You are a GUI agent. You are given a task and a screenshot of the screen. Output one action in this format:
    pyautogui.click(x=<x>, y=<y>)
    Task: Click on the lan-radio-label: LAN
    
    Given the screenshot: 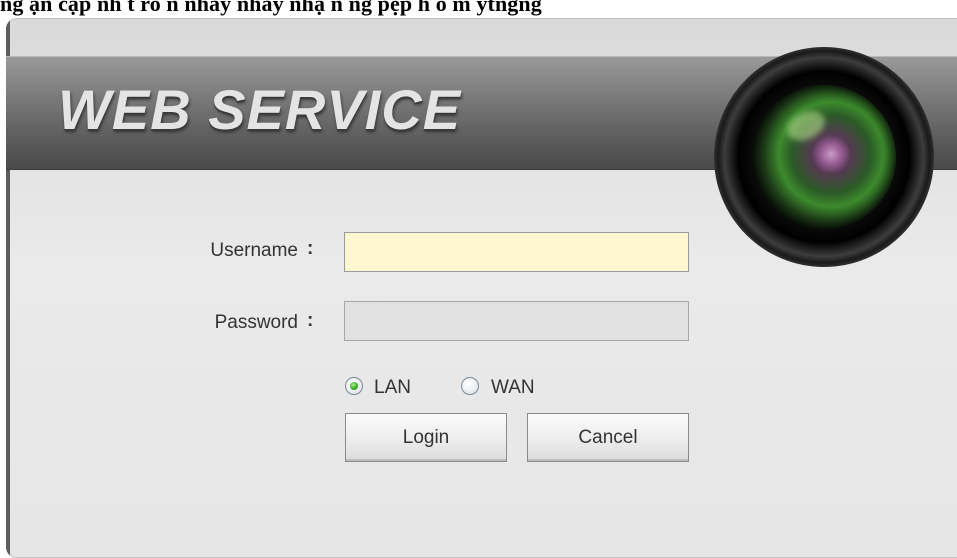 What is the action you would take?
    pyautogui.click(x=392, y=388)
    